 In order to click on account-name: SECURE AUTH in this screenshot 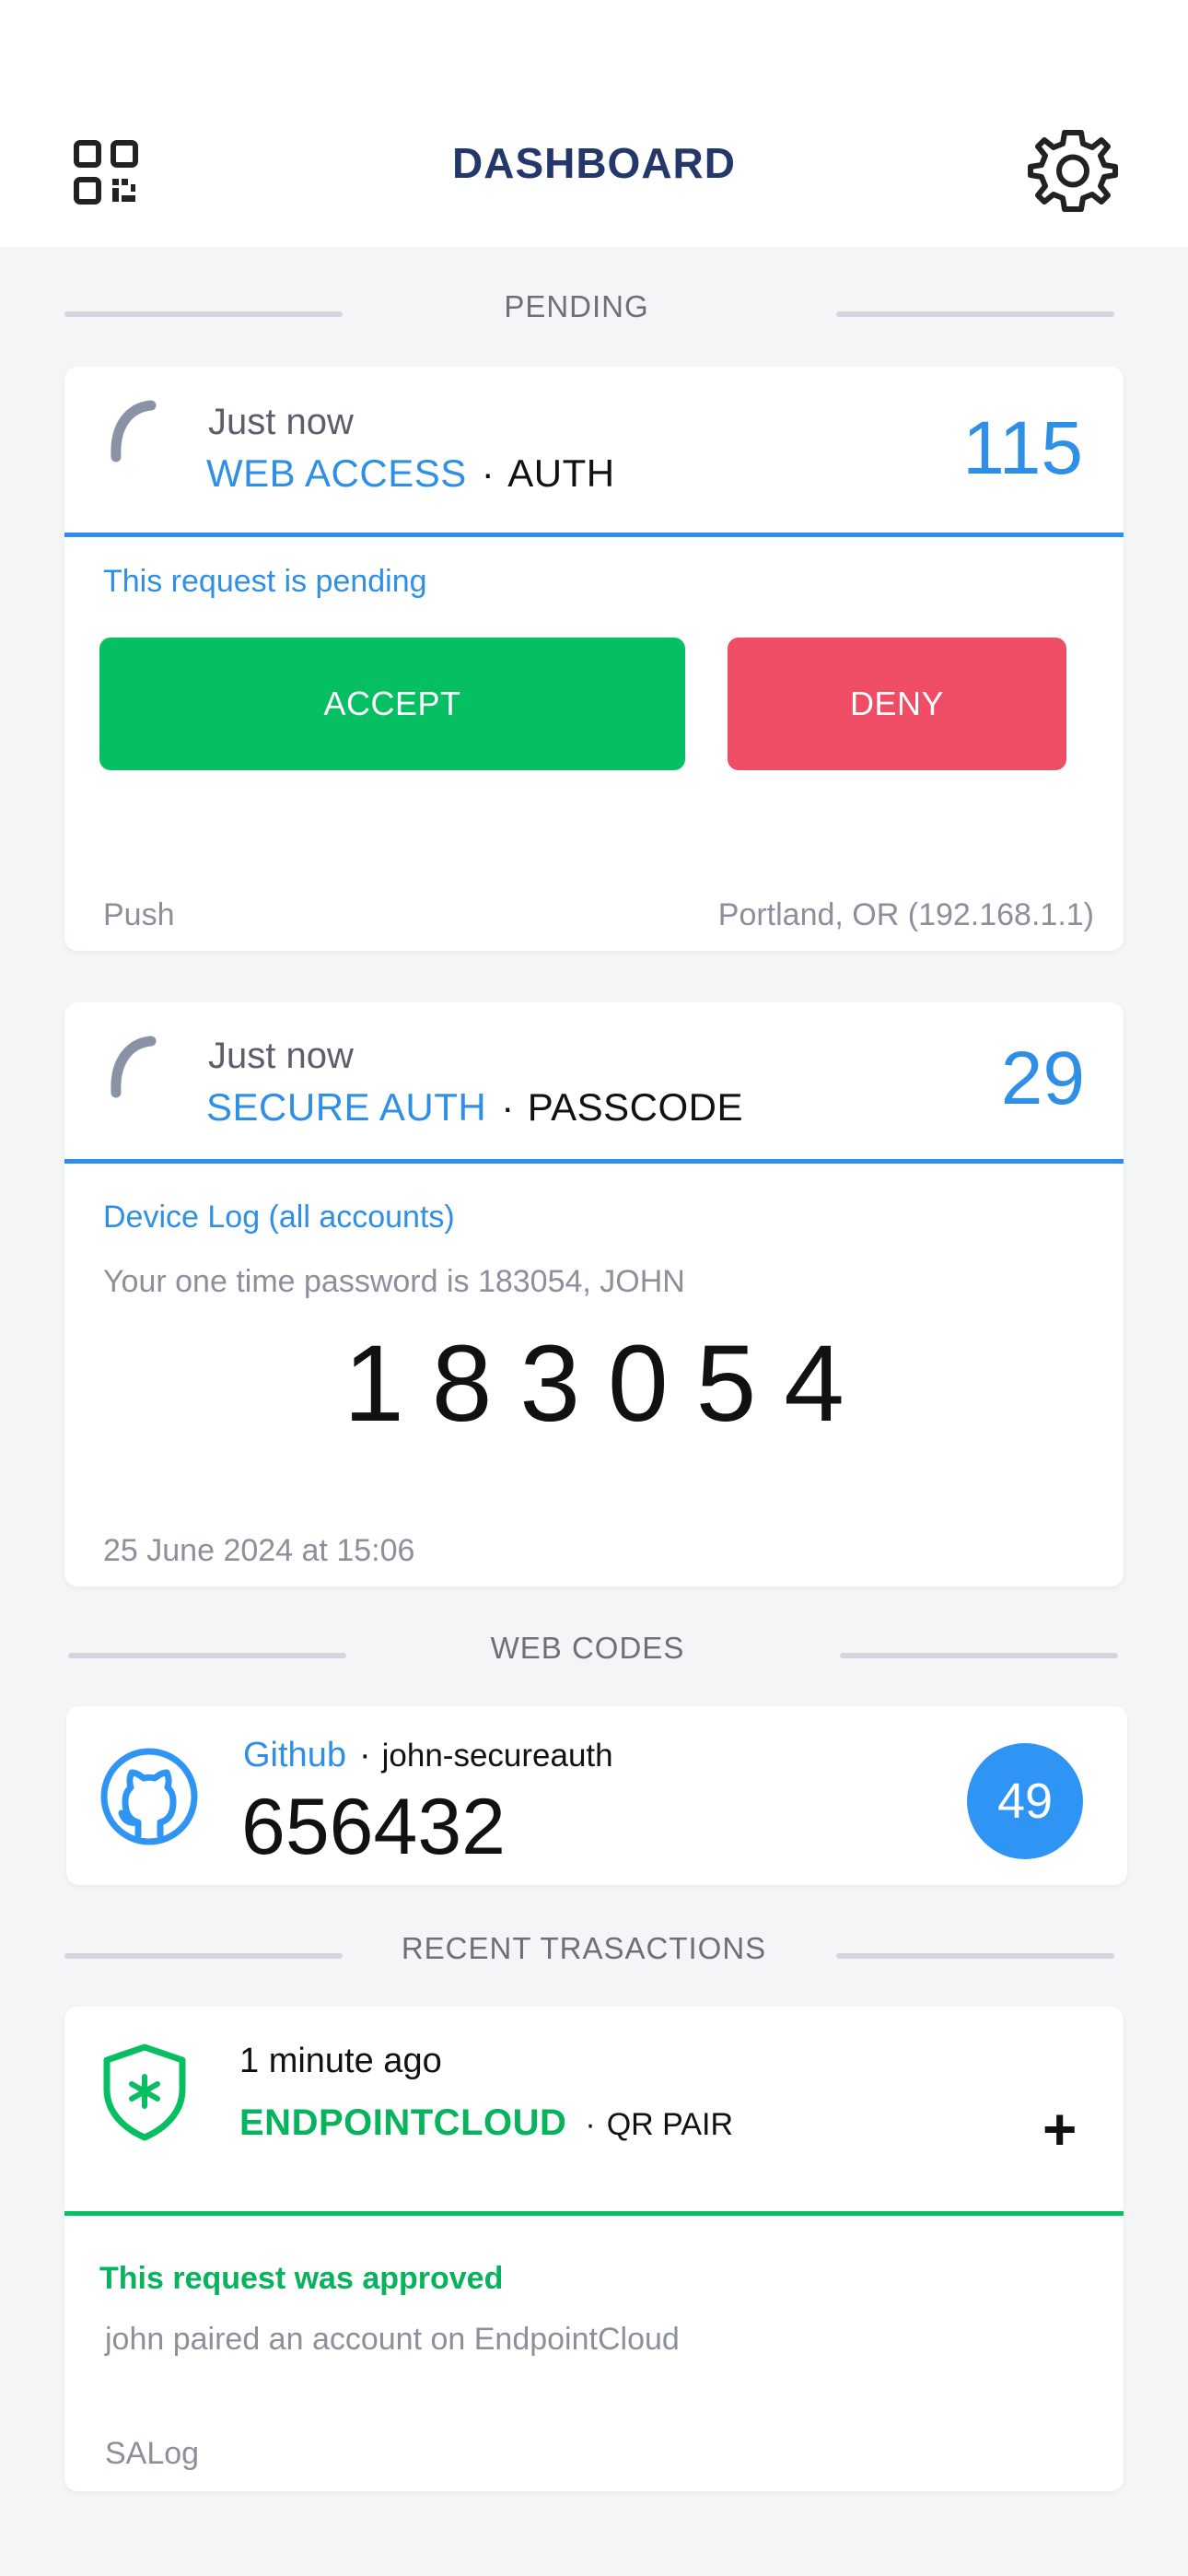, I will do `click(346, 1107)`.